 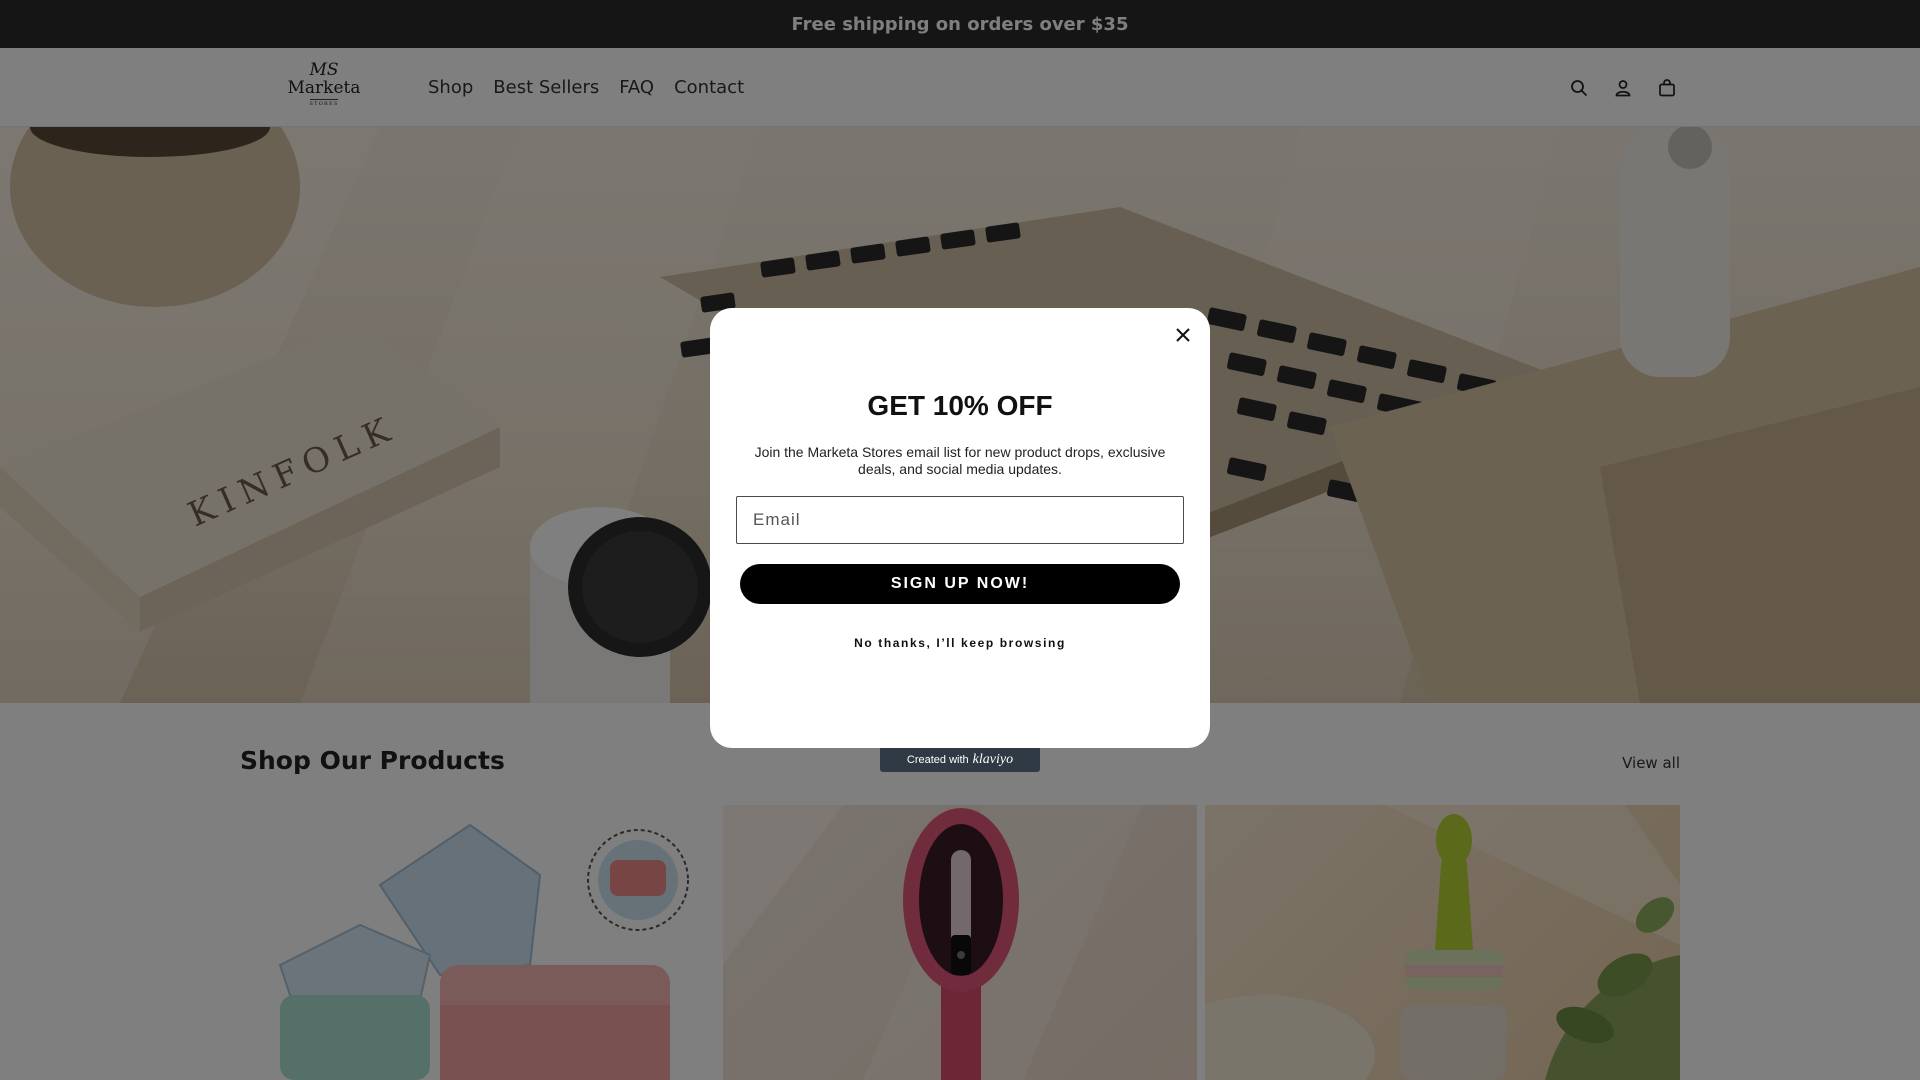 I want to click on sign-up-button: SIGN UP NOW!, so click(x=960, y=584).